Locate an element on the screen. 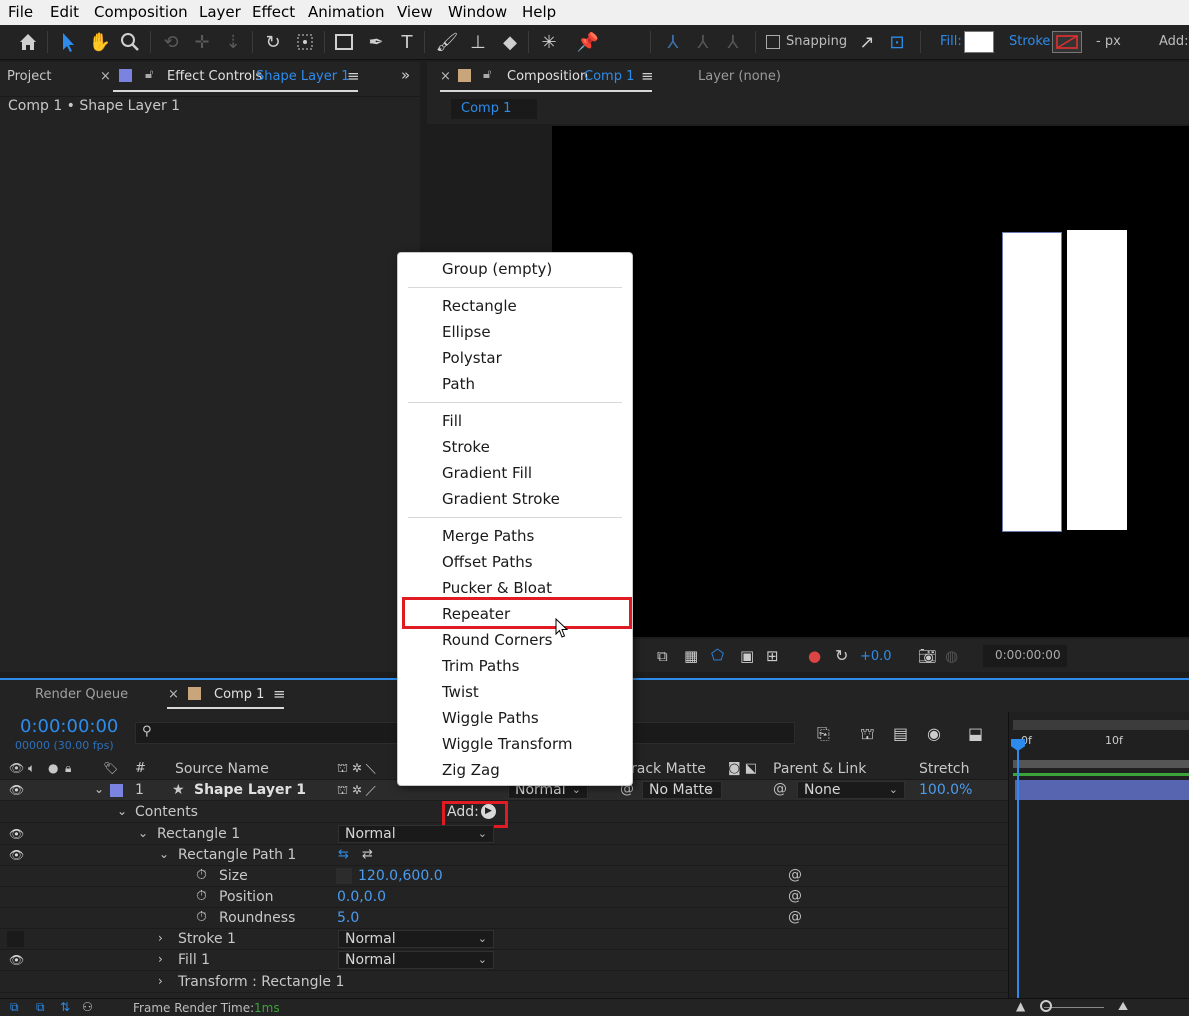  toolbar-add-label: Add: is located at coordinates (1174, 41).